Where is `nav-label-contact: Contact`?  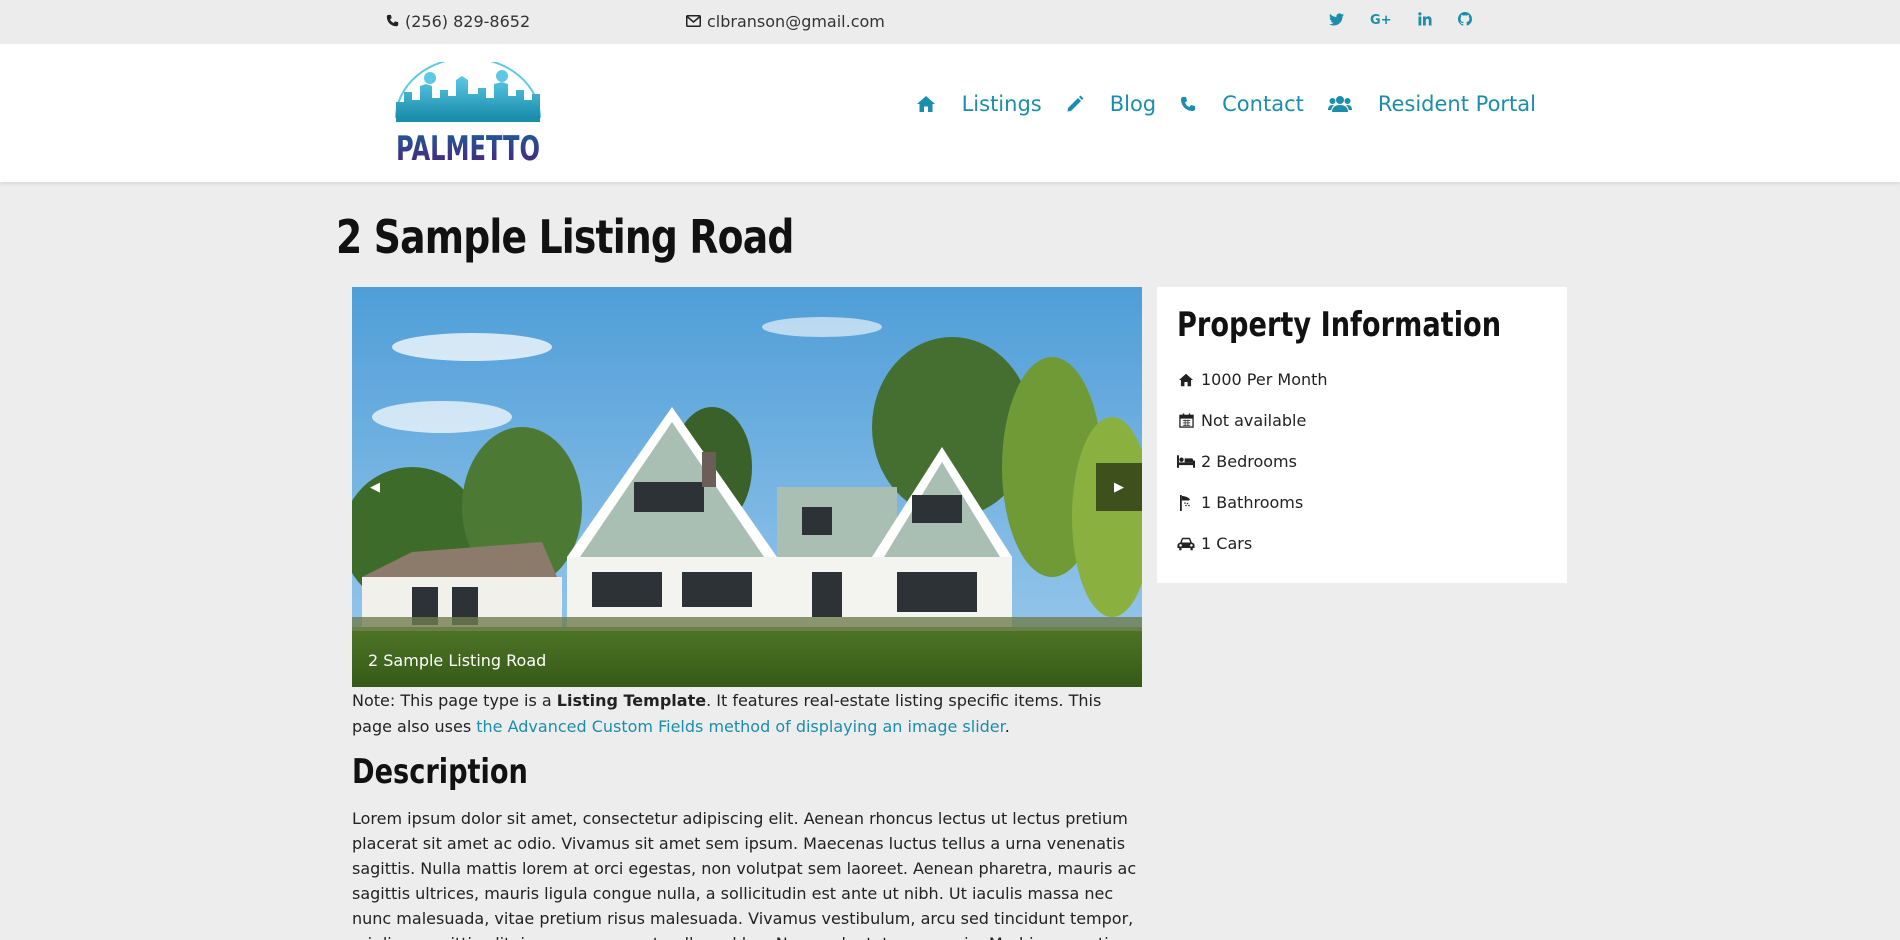 nav-label-contact: Contact is located at coordinates (1263, 104).